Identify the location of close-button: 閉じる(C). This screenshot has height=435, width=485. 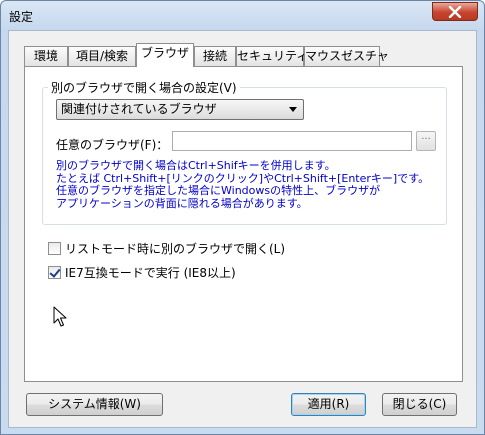
(419, 404).